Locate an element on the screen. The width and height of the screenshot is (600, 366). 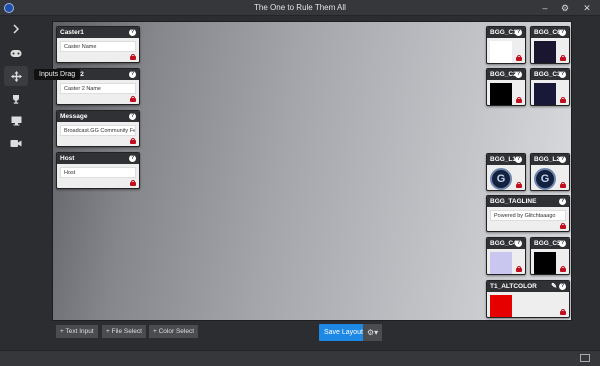
sidebar-video-camera-icon is located at coordinates (16, 143).